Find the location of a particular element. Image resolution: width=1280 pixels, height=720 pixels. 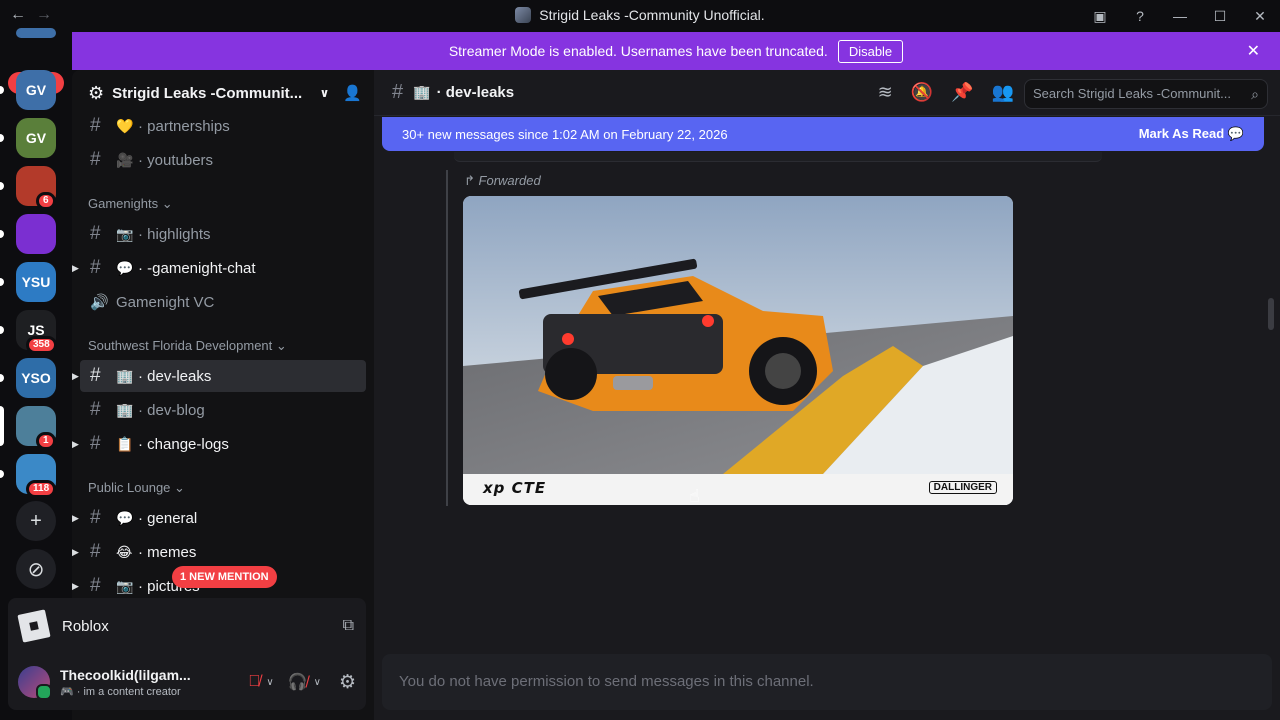

invite-people-icon: 👤 is located at coordinates (352, 93).